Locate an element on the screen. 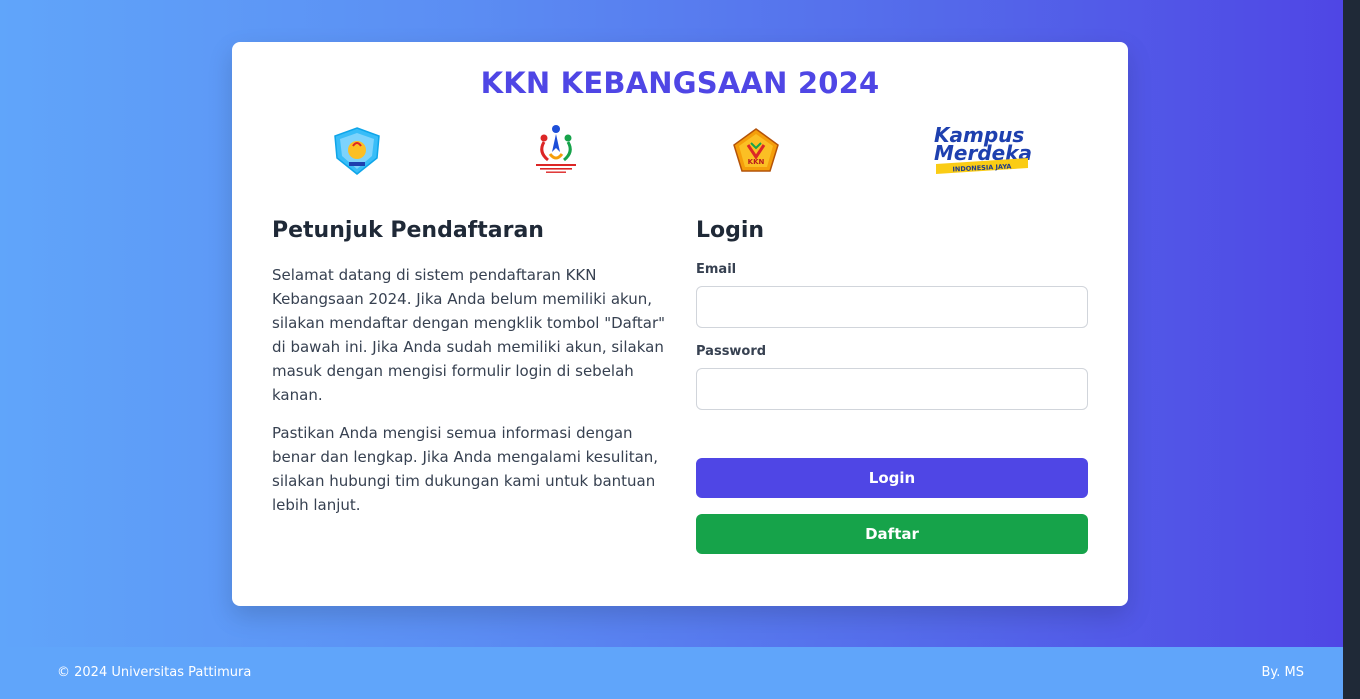 This screenshot has height=699, width=1360. kkn-kebangsaan-figures-logo is located at coordinates (556, 149).